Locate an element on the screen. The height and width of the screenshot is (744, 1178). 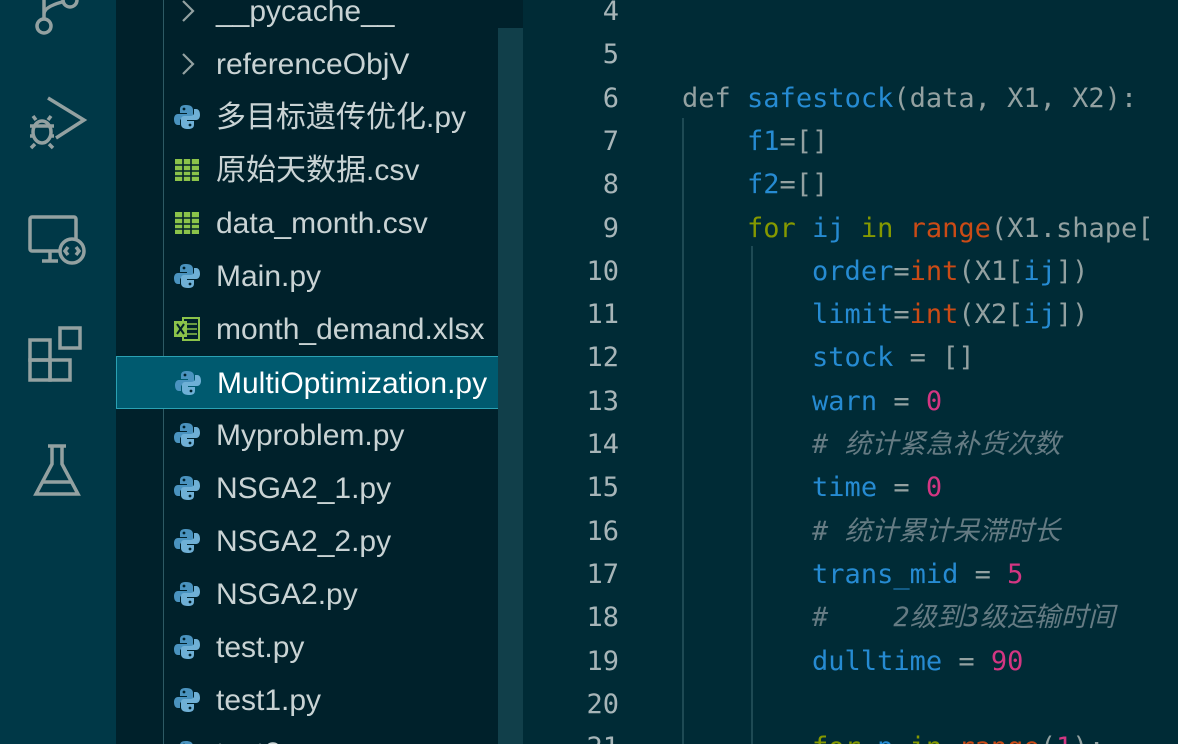
file-item: 原始天数据.csv is located at coordinates (319, 170).